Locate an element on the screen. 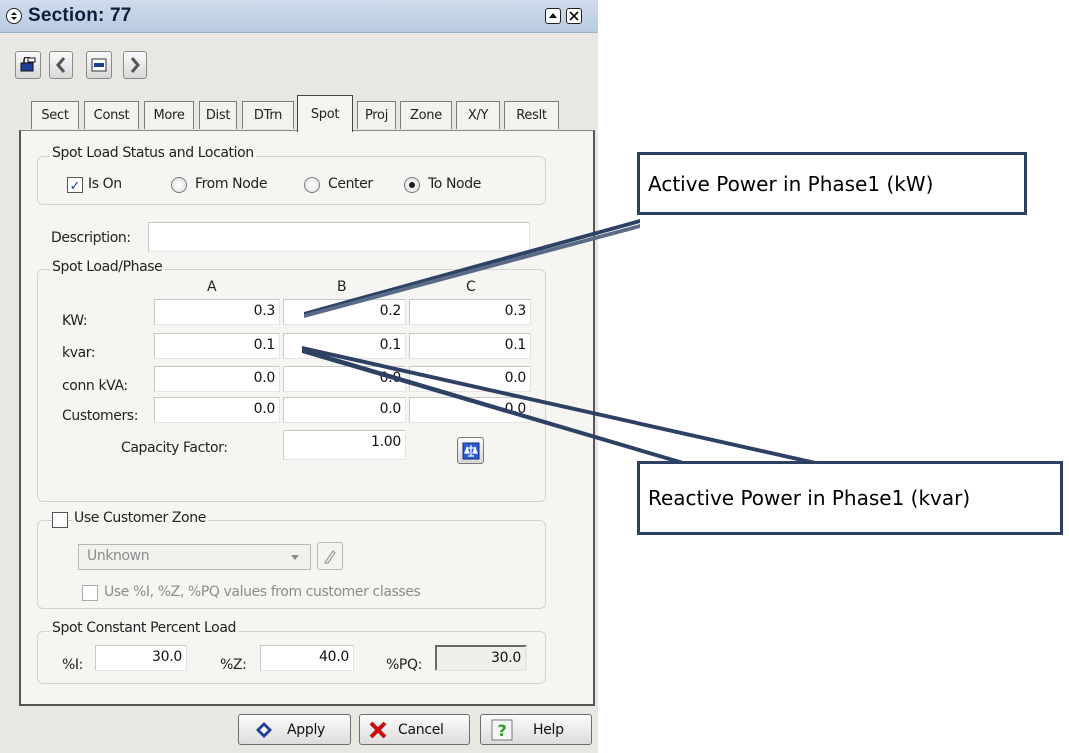 Image resolution: width=1069 pixels, height=753 pixels. active-power-leader-shadow is located at coordinates (472, 271).